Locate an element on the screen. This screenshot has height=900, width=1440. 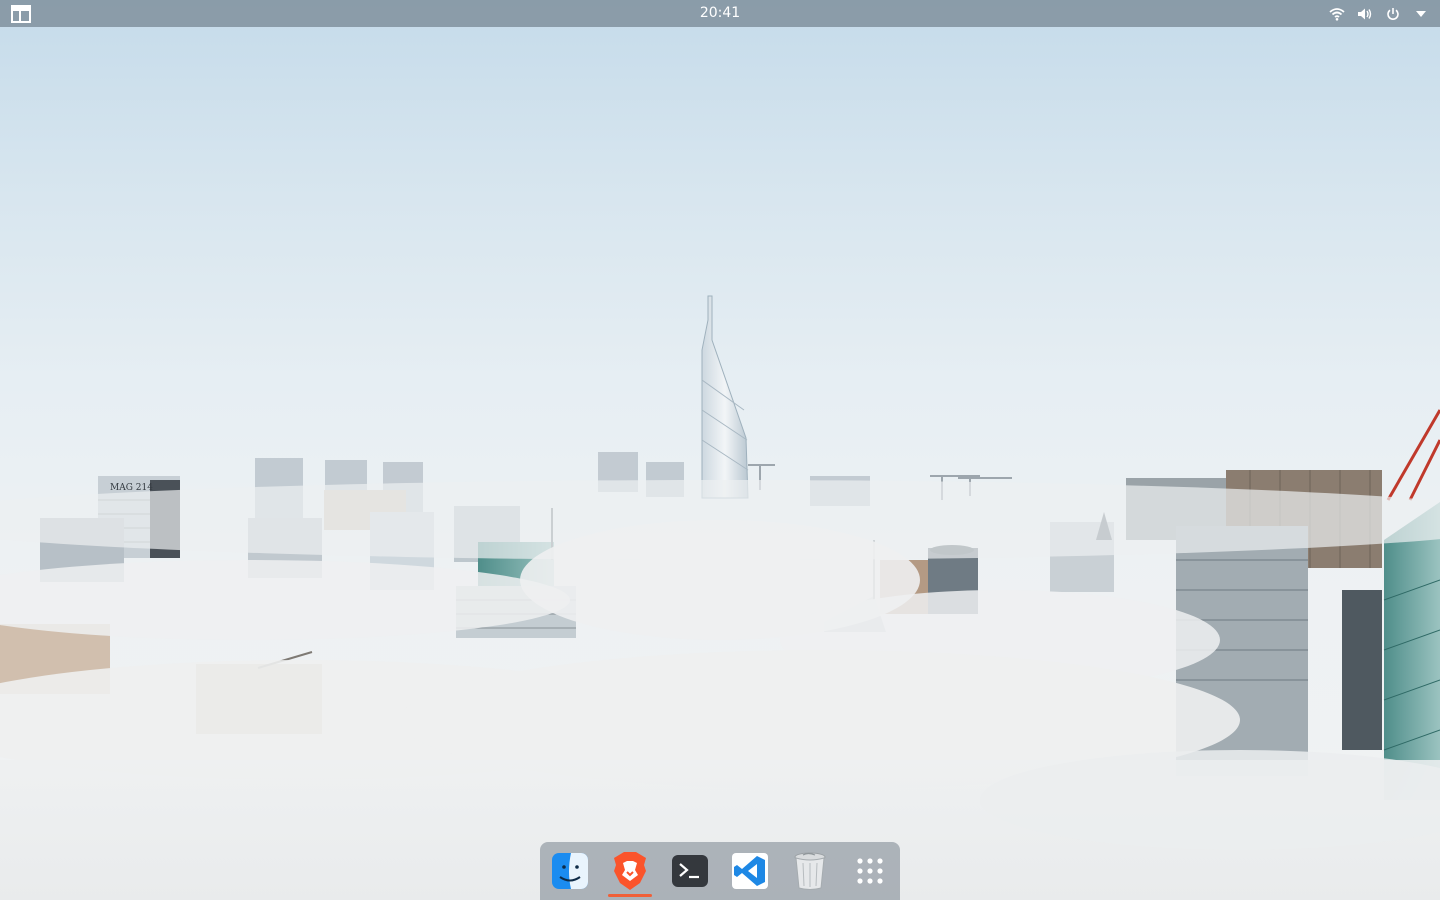
dock-item-trash is located at coordinates (810, 871).